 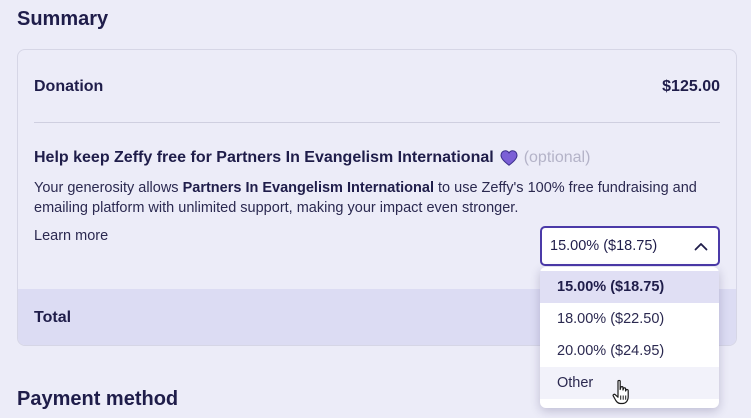 I want to click on tip-select: 15.00% ($18.75), so click(x=630, y=246).